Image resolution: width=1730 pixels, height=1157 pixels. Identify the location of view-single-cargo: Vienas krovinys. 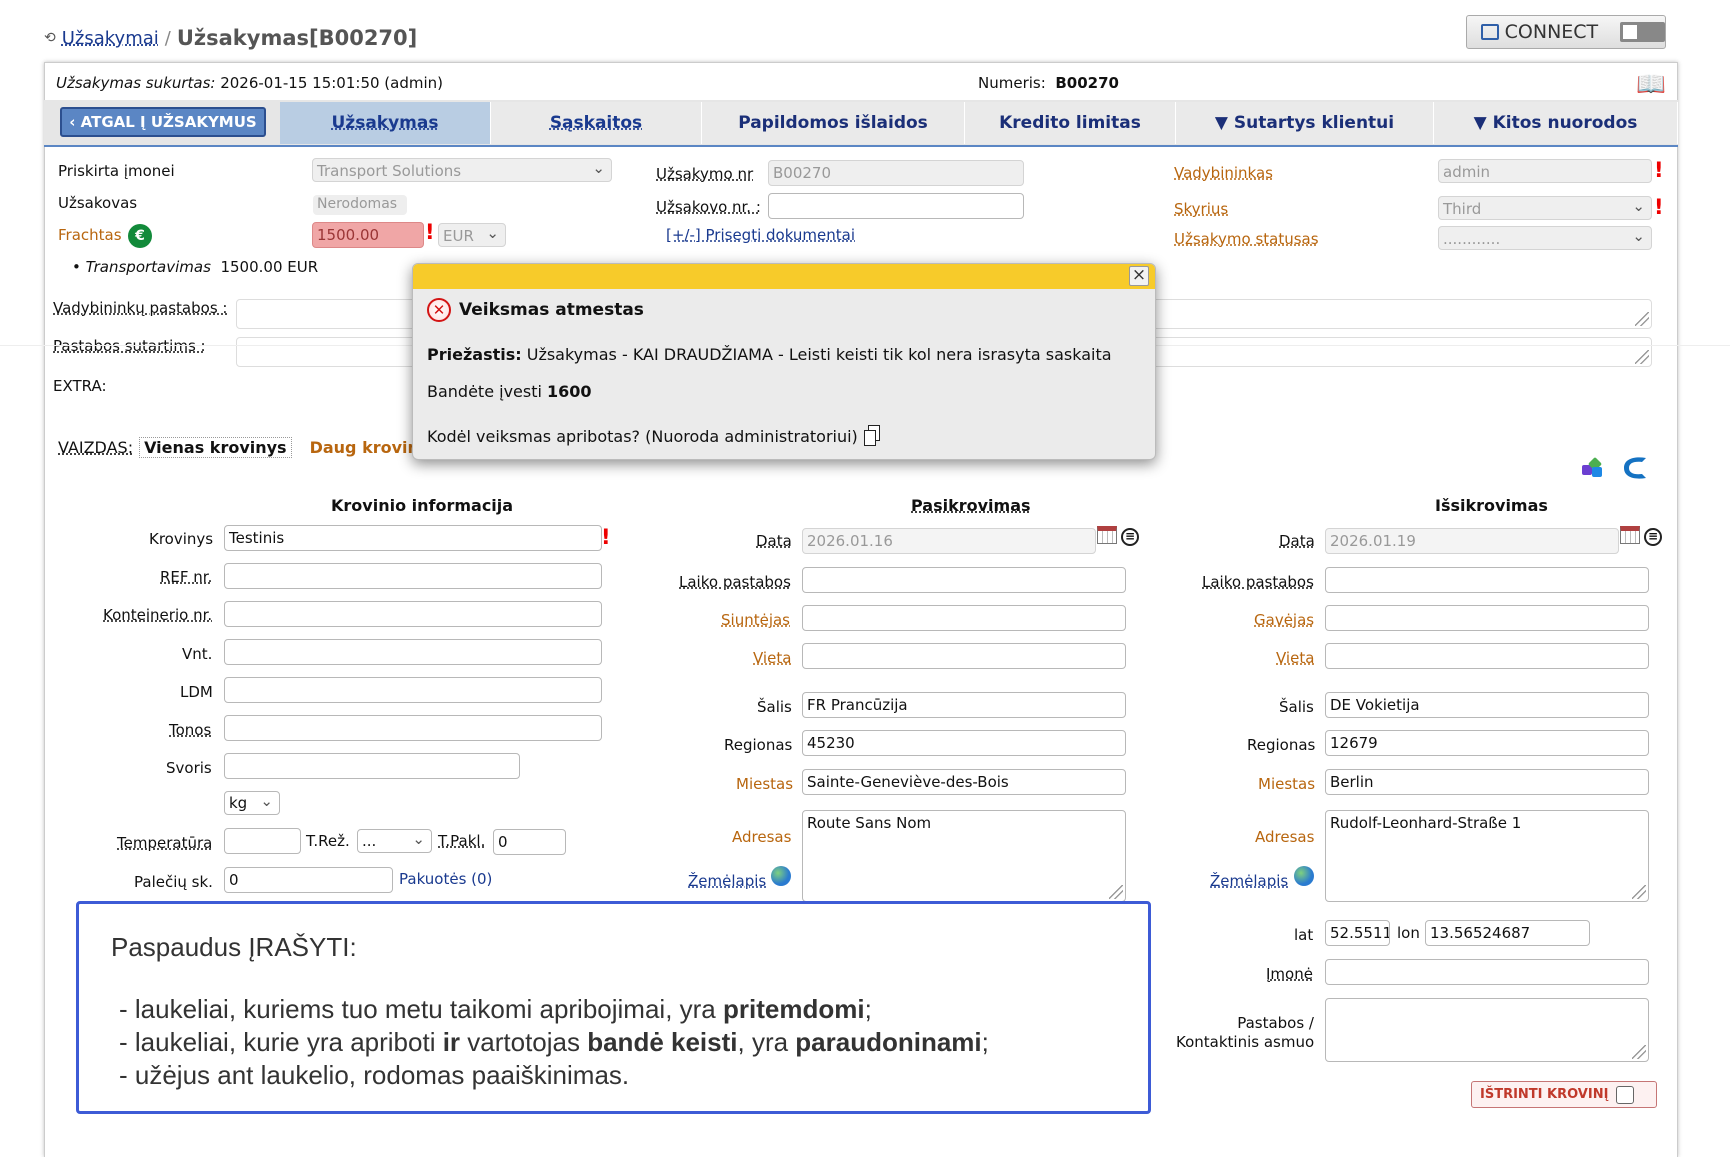
(215, 447).